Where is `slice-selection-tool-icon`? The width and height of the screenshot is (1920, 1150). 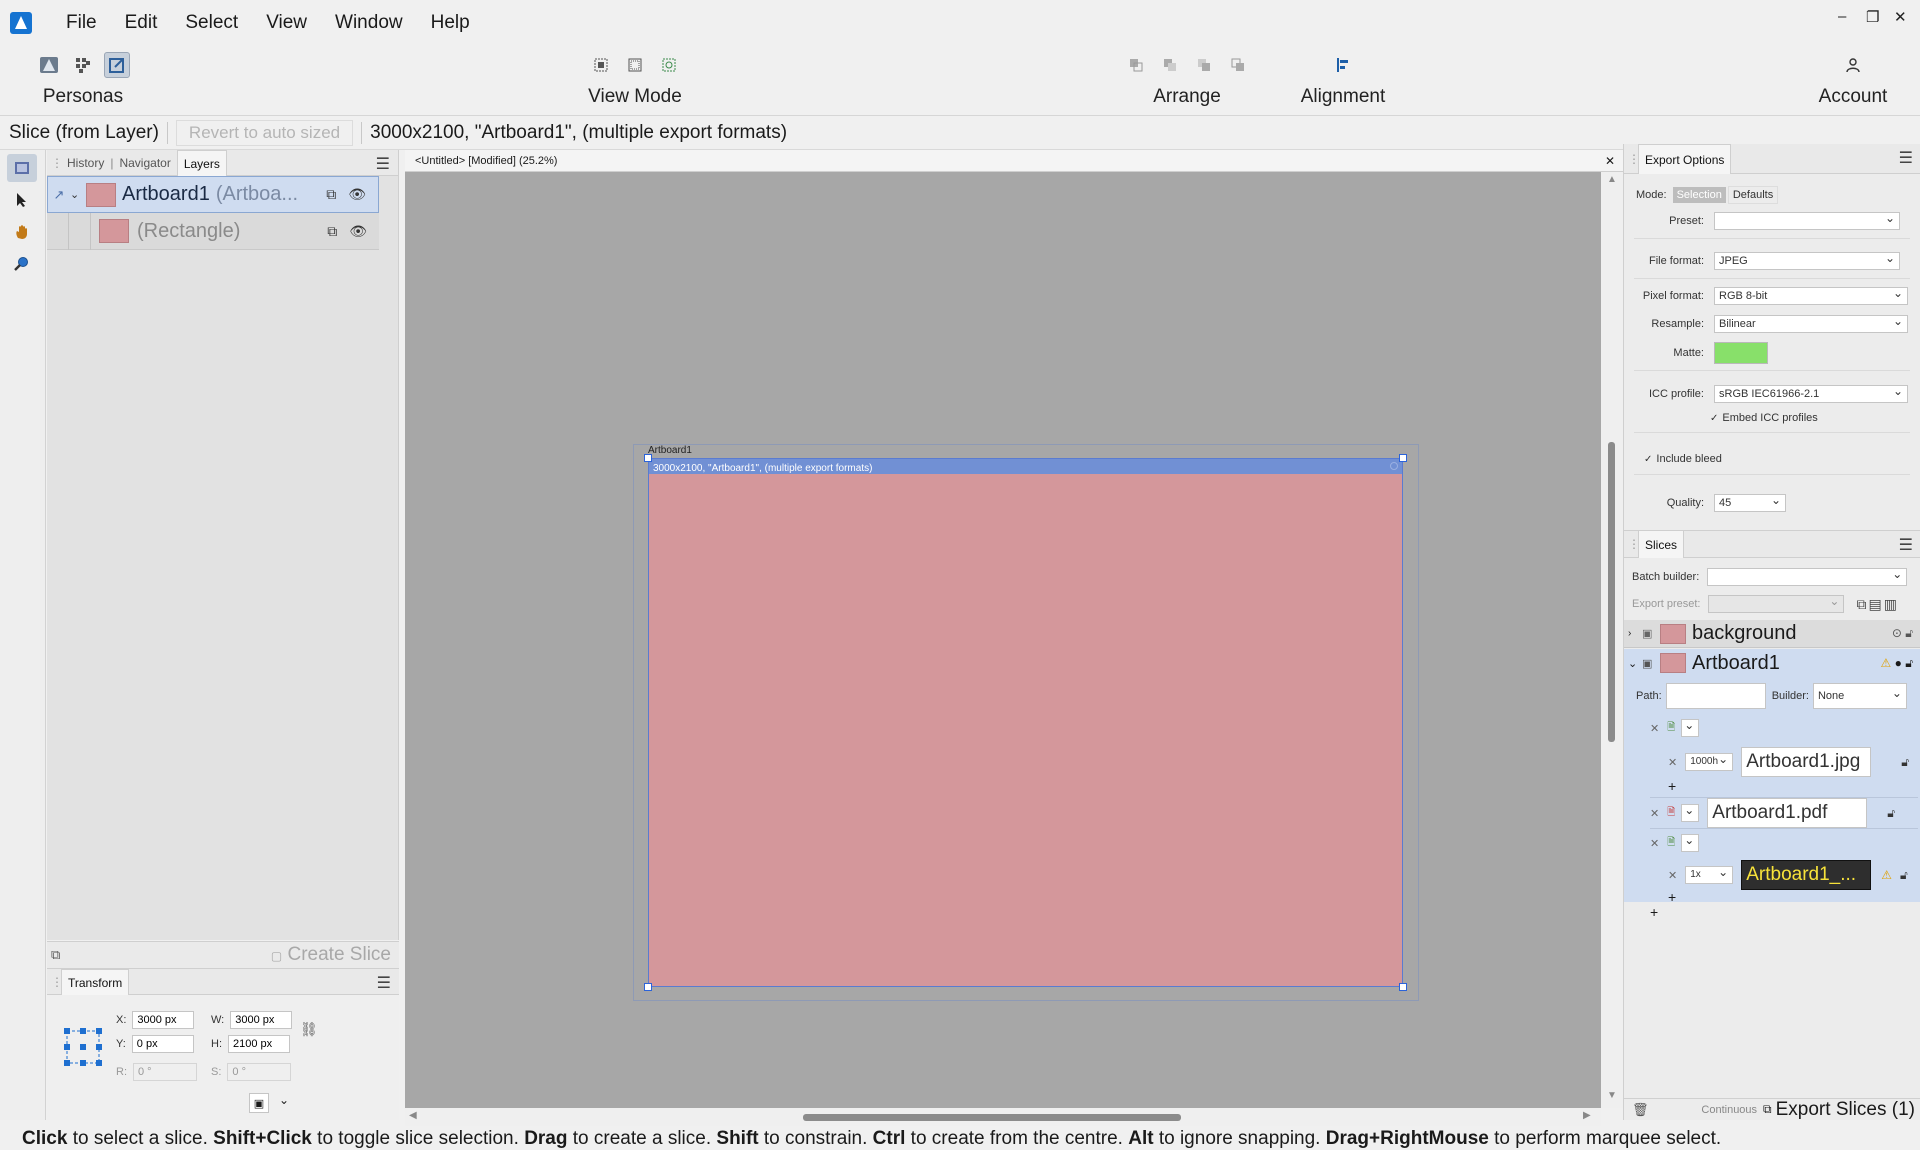
slice-selection-tool-icon is located at coordinates (22, 200).